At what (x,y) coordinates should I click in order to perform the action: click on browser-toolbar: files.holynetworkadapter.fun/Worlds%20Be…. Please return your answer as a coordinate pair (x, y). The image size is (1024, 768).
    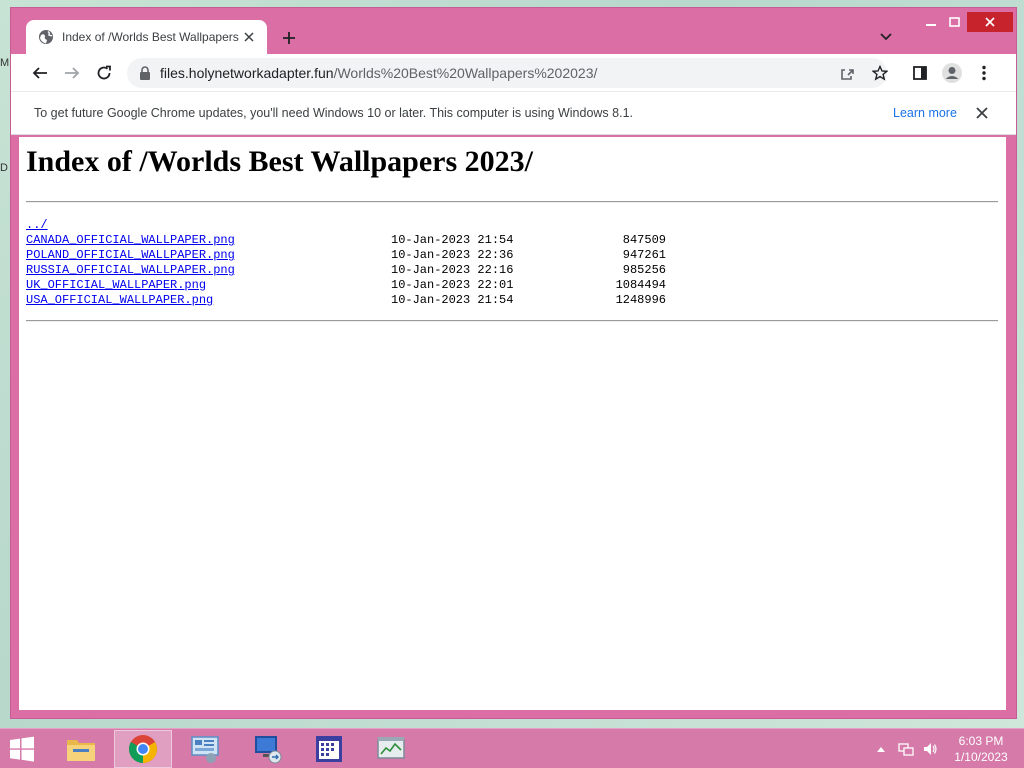
    Looking at the image, I should click on (513, 72).